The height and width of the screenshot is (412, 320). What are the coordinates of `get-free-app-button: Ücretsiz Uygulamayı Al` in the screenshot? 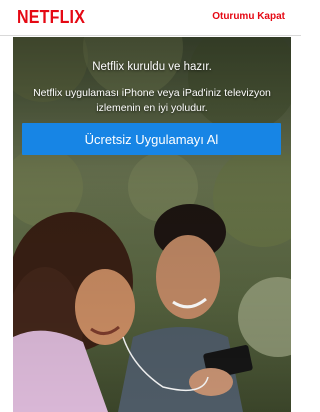 It's located at (151, 139).